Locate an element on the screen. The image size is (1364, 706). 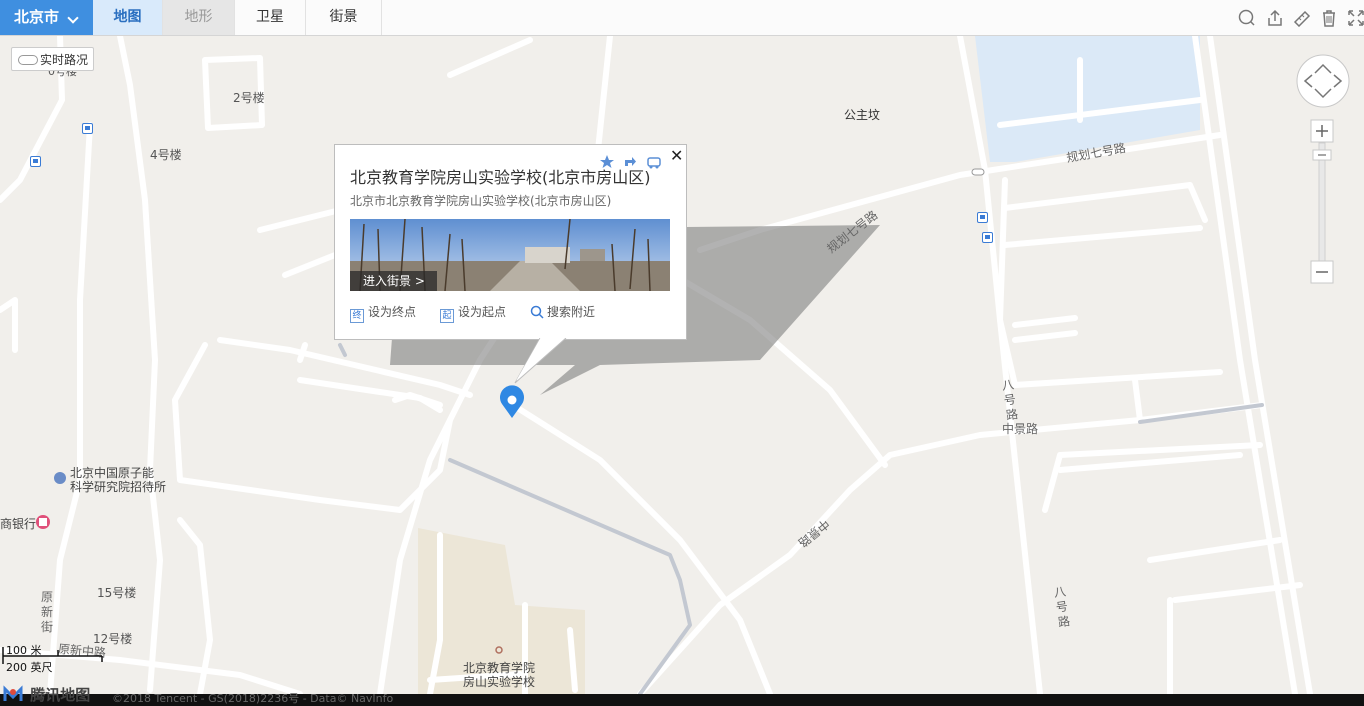
poi-label: 房山实验学校 is located at coordinates (499, 681).